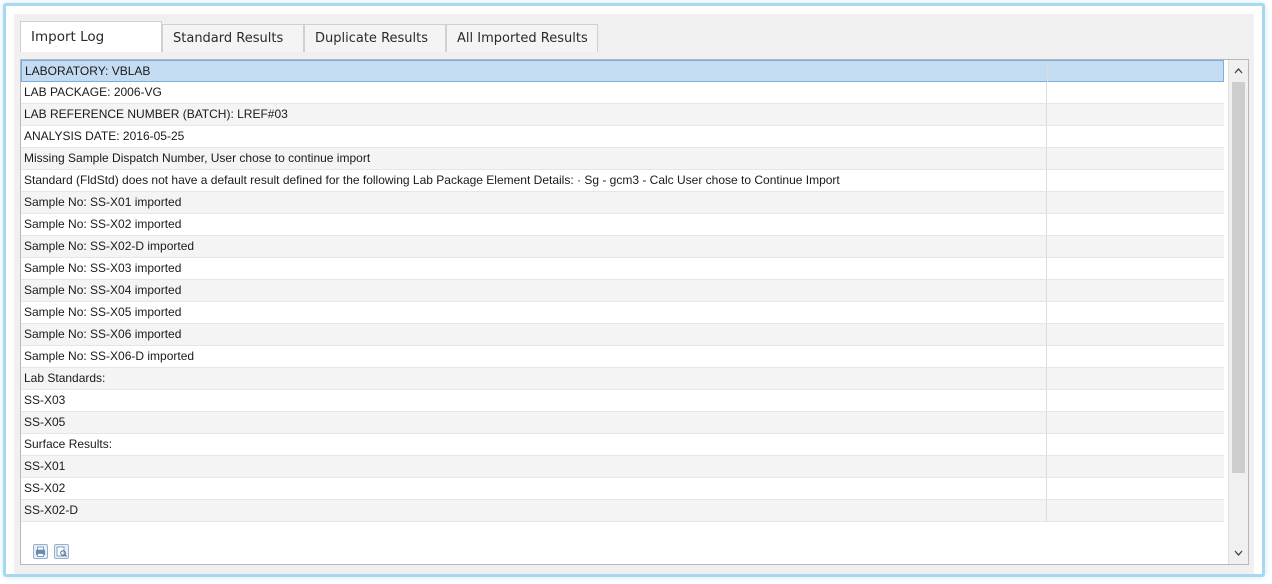 This screenshot has height=584, width=1272. Describe the element at coordinates (534, 290) in the screenshot. I see `log-message-cell: Sample No: SS-X04 imported` at that location.